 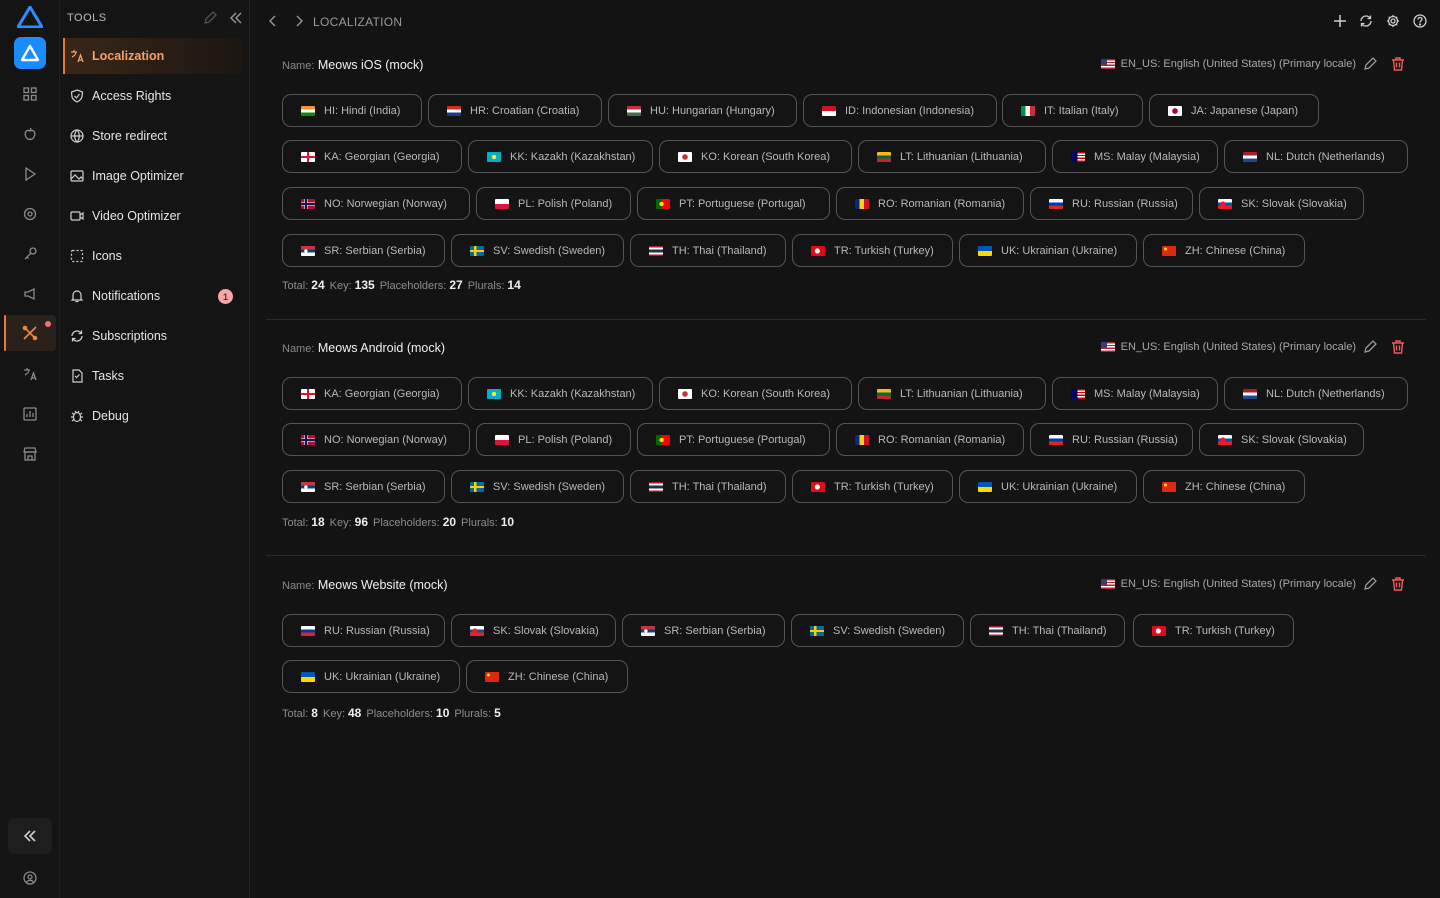 What do you see at coordinates (884, 486) in the screenshot?
I see `locale-chip-label: TR: Turkish (Turkey)` at bounding box center [884, 486].